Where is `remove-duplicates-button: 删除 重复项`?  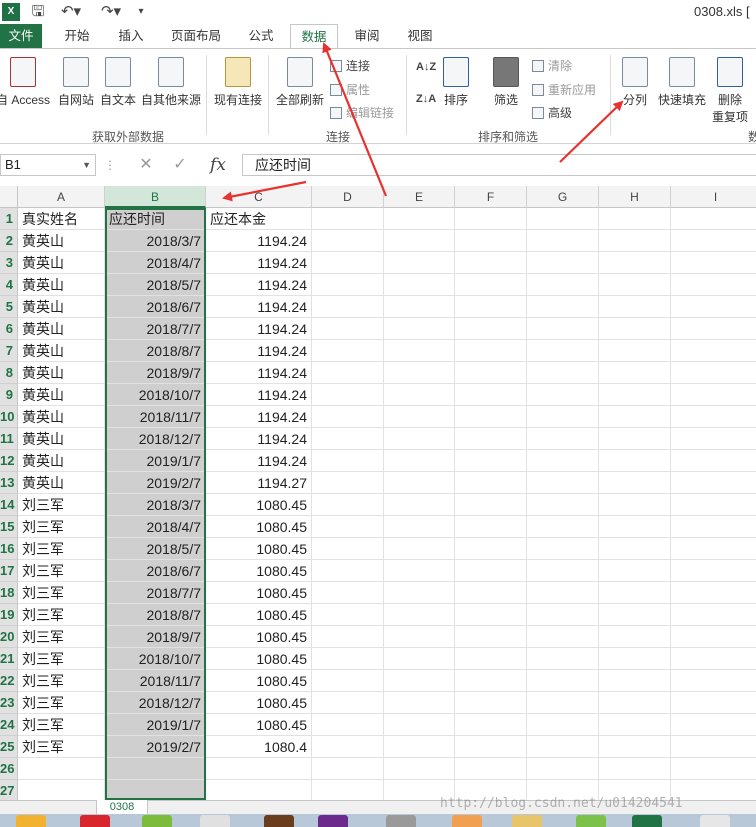 remove-duplicates-button: 删除 重复项 is located at coordinates (730, 91).